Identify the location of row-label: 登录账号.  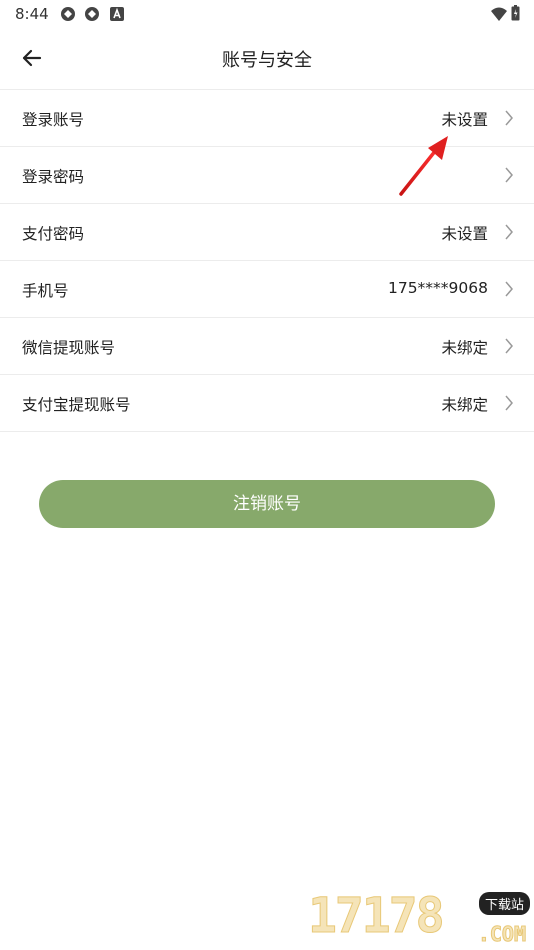
(53, 120).